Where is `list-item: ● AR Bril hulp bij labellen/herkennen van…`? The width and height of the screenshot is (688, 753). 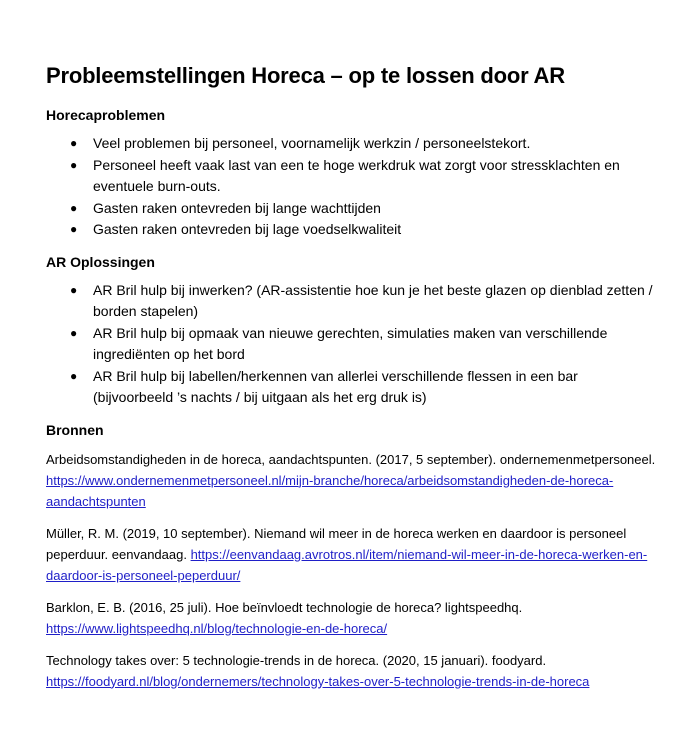 list-item: ● AR Bril hulp bij labellen/herkennen van… is located at coordinates (351, 387).